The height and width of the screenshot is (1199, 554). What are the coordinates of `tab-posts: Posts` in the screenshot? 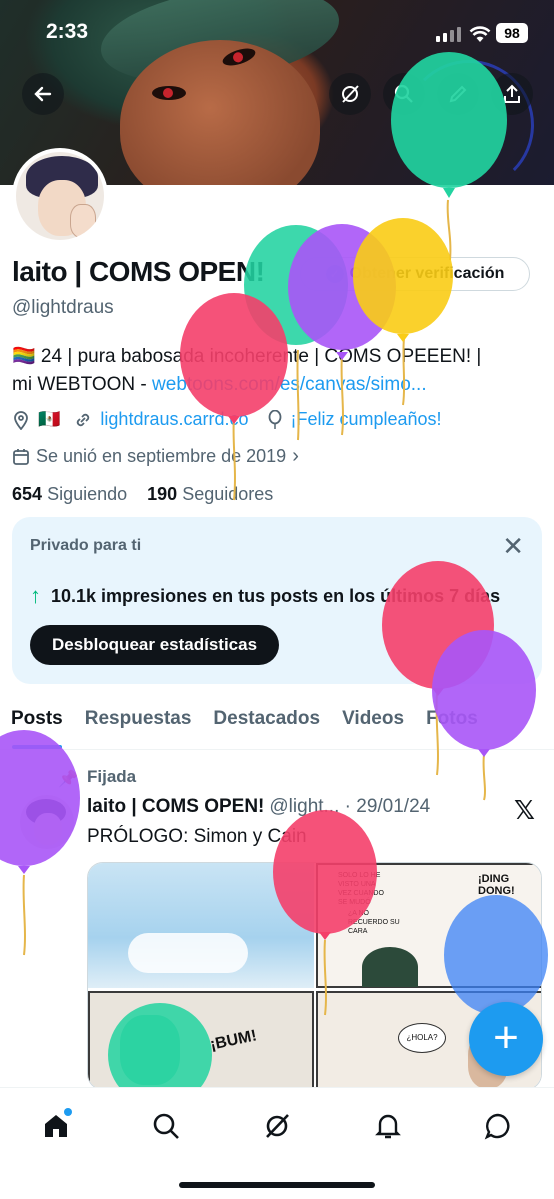 It's located at (37, 724).